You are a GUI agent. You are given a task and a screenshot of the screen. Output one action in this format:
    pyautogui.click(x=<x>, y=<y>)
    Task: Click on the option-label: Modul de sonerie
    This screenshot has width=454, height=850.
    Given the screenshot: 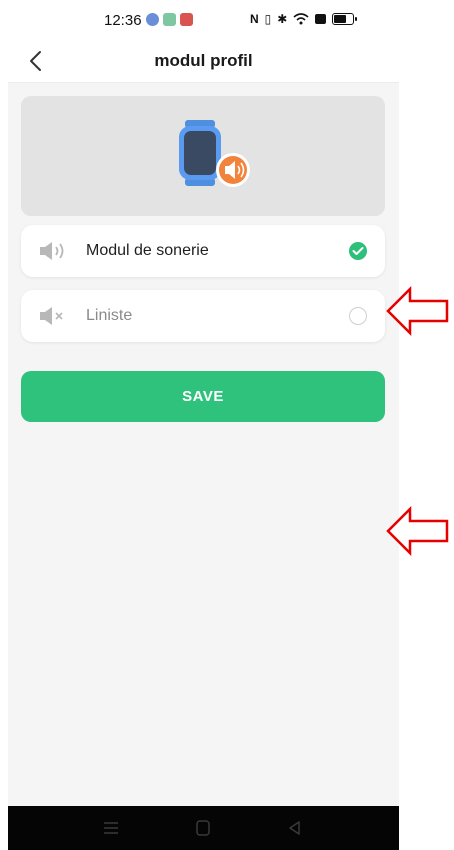 What is the action you would take?
    pyautogui.click(x=147, y=250)
    